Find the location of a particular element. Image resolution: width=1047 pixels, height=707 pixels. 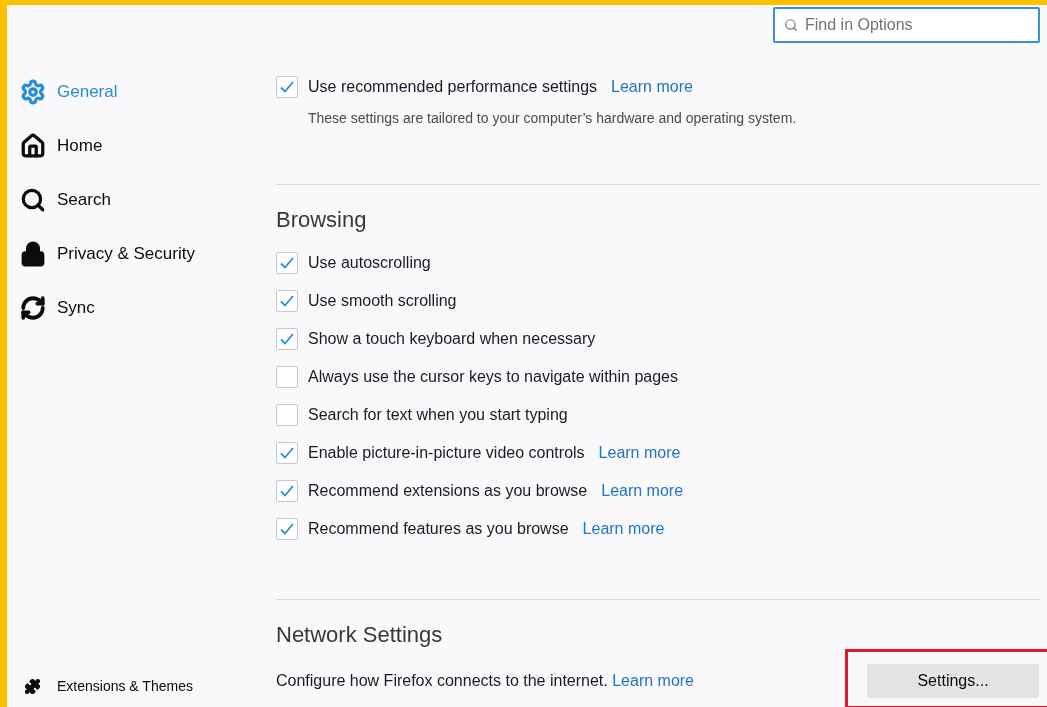

option-label: Use smooth scrolling is located at coordinates (382, 301).